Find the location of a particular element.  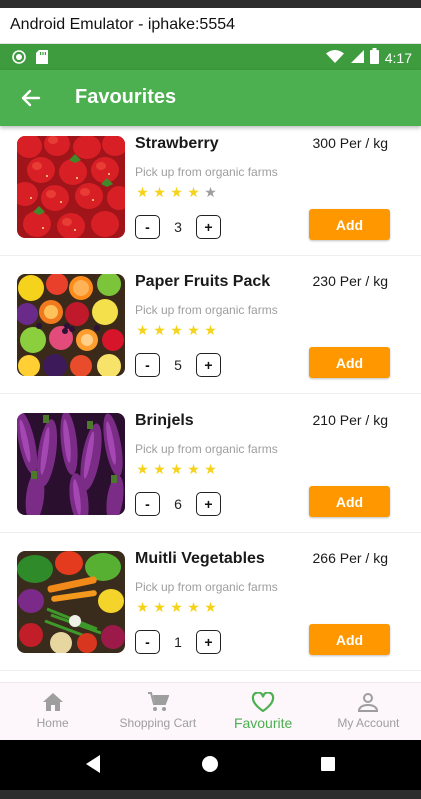

window-edge-bottom is located at coordinates (210, 794).